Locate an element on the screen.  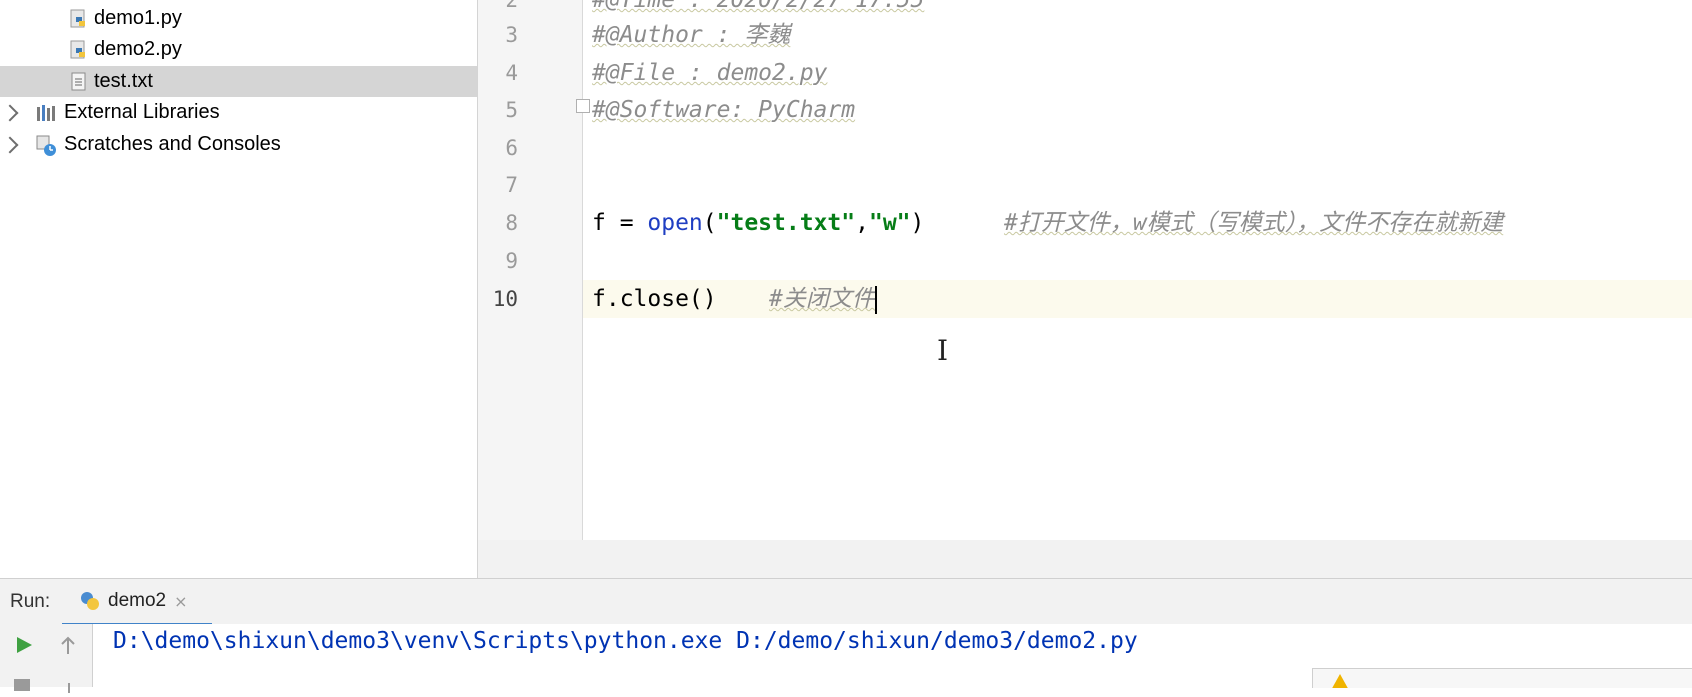
run-panel-header: Run: demo2 × is located at coordinates (846, 602).